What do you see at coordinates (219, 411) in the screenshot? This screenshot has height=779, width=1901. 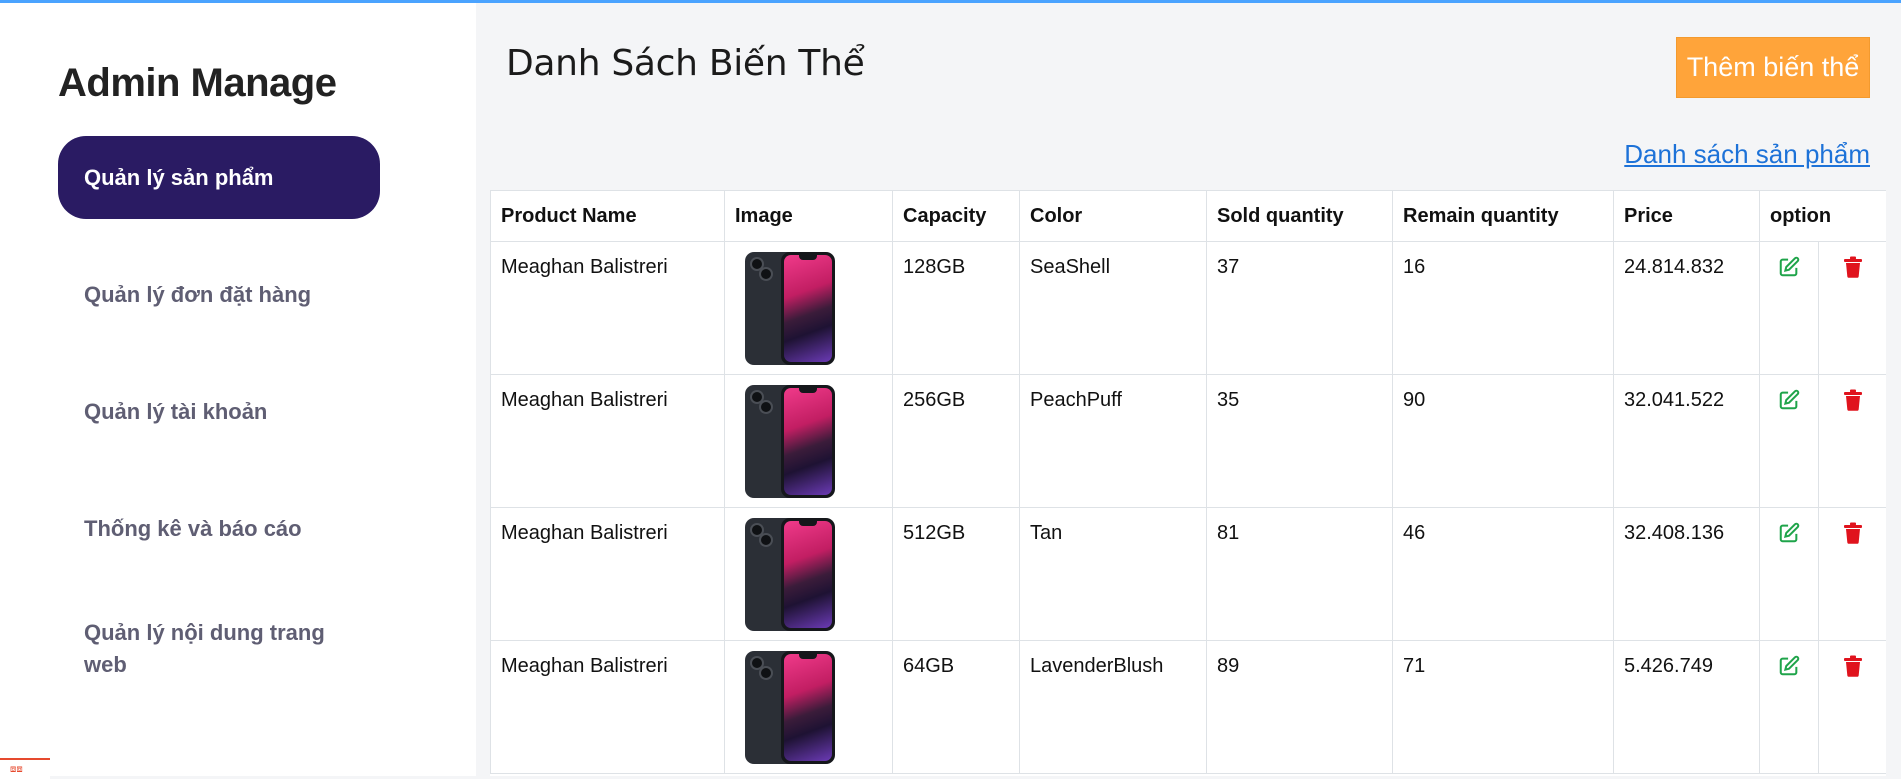 I see `sidebar-item-accounts: Quản lý tài khoản` at bounding box center [219, 411].